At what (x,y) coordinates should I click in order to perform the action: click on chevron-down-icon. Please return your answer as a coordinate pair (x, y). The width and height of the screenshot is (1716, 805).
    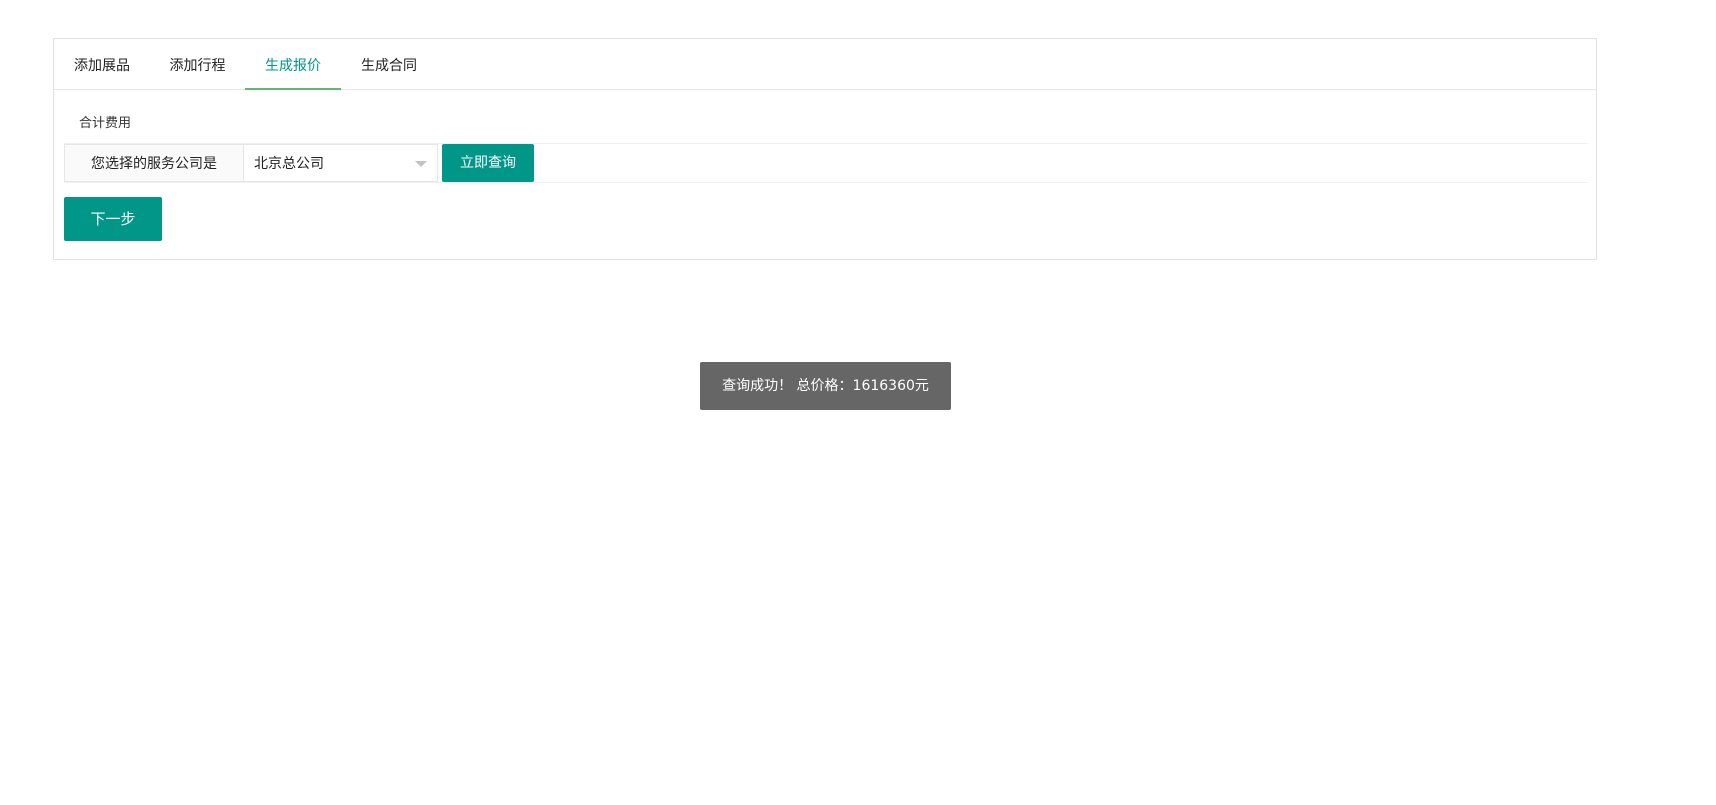
    Looking at the image, I should click on (421, 164).